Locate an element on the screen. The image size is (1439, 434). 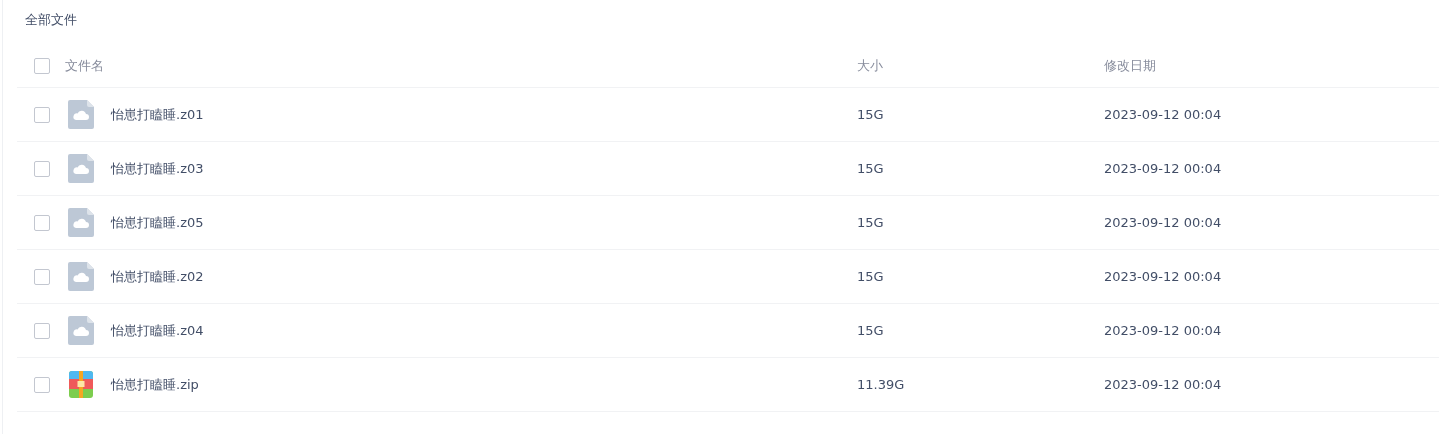
file-name: 怡崽打瞌睡.z03 is located at coordinates (157, 168).